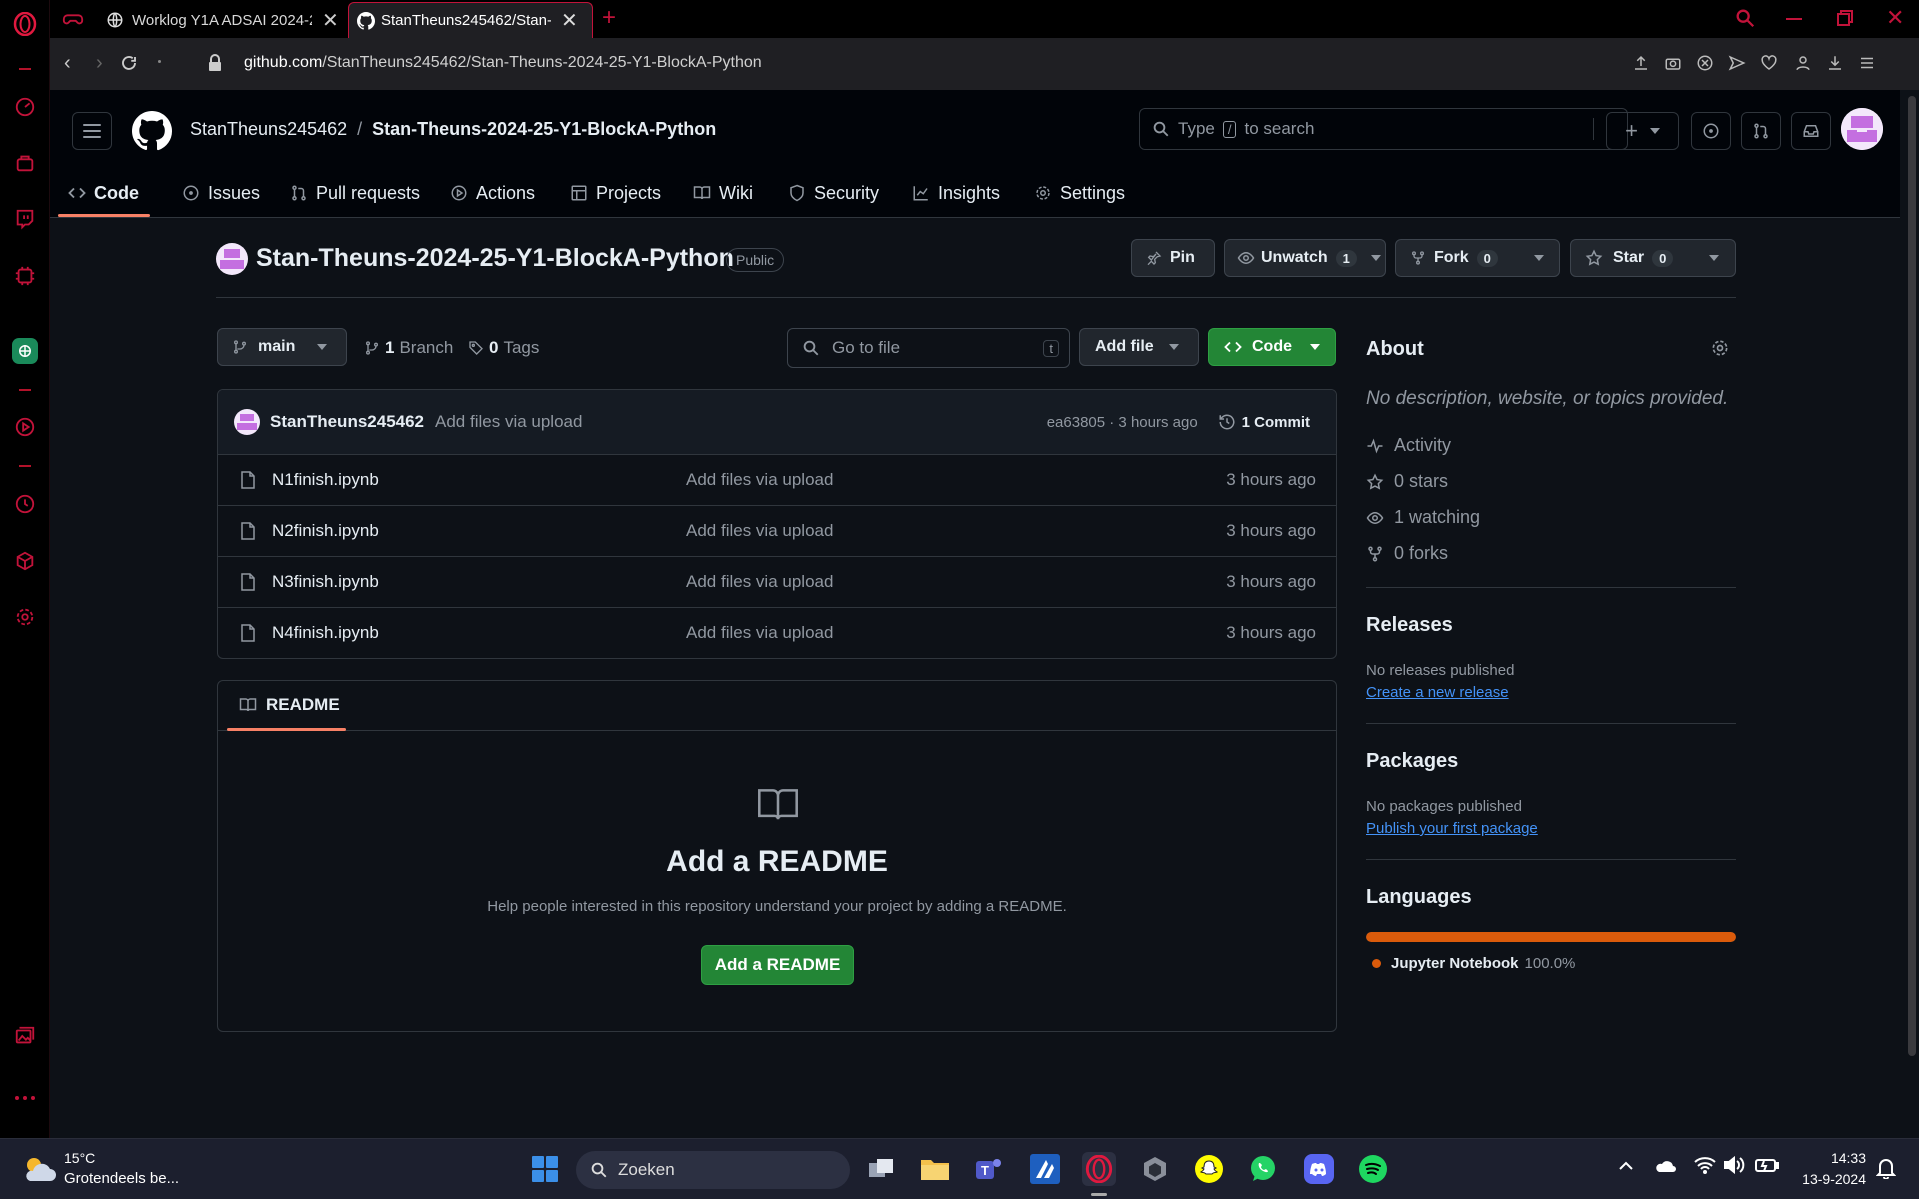 Image resolution: width=1919 pixels, height=1199 pixels. Describe the element at coordinates (1373, 1169) in the screenshot. I see `spotify-icon` at that location.